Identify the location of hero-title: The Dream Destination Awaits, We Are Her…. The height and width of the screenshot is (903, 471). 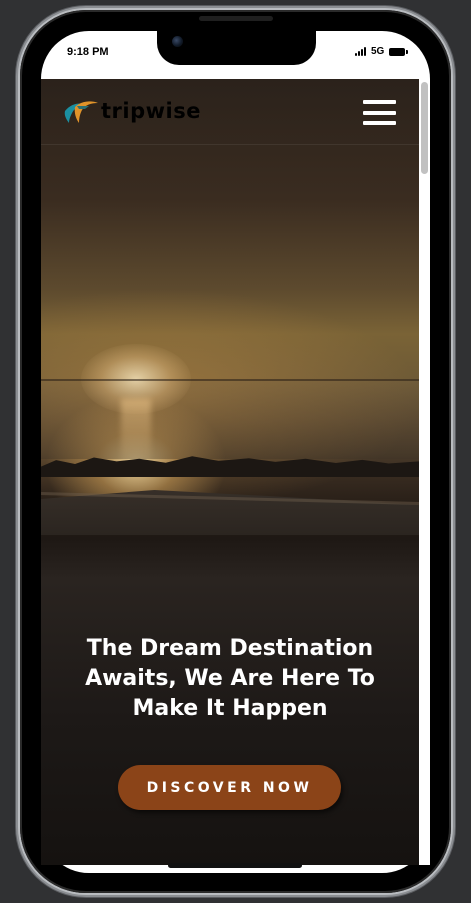
(230, 678).